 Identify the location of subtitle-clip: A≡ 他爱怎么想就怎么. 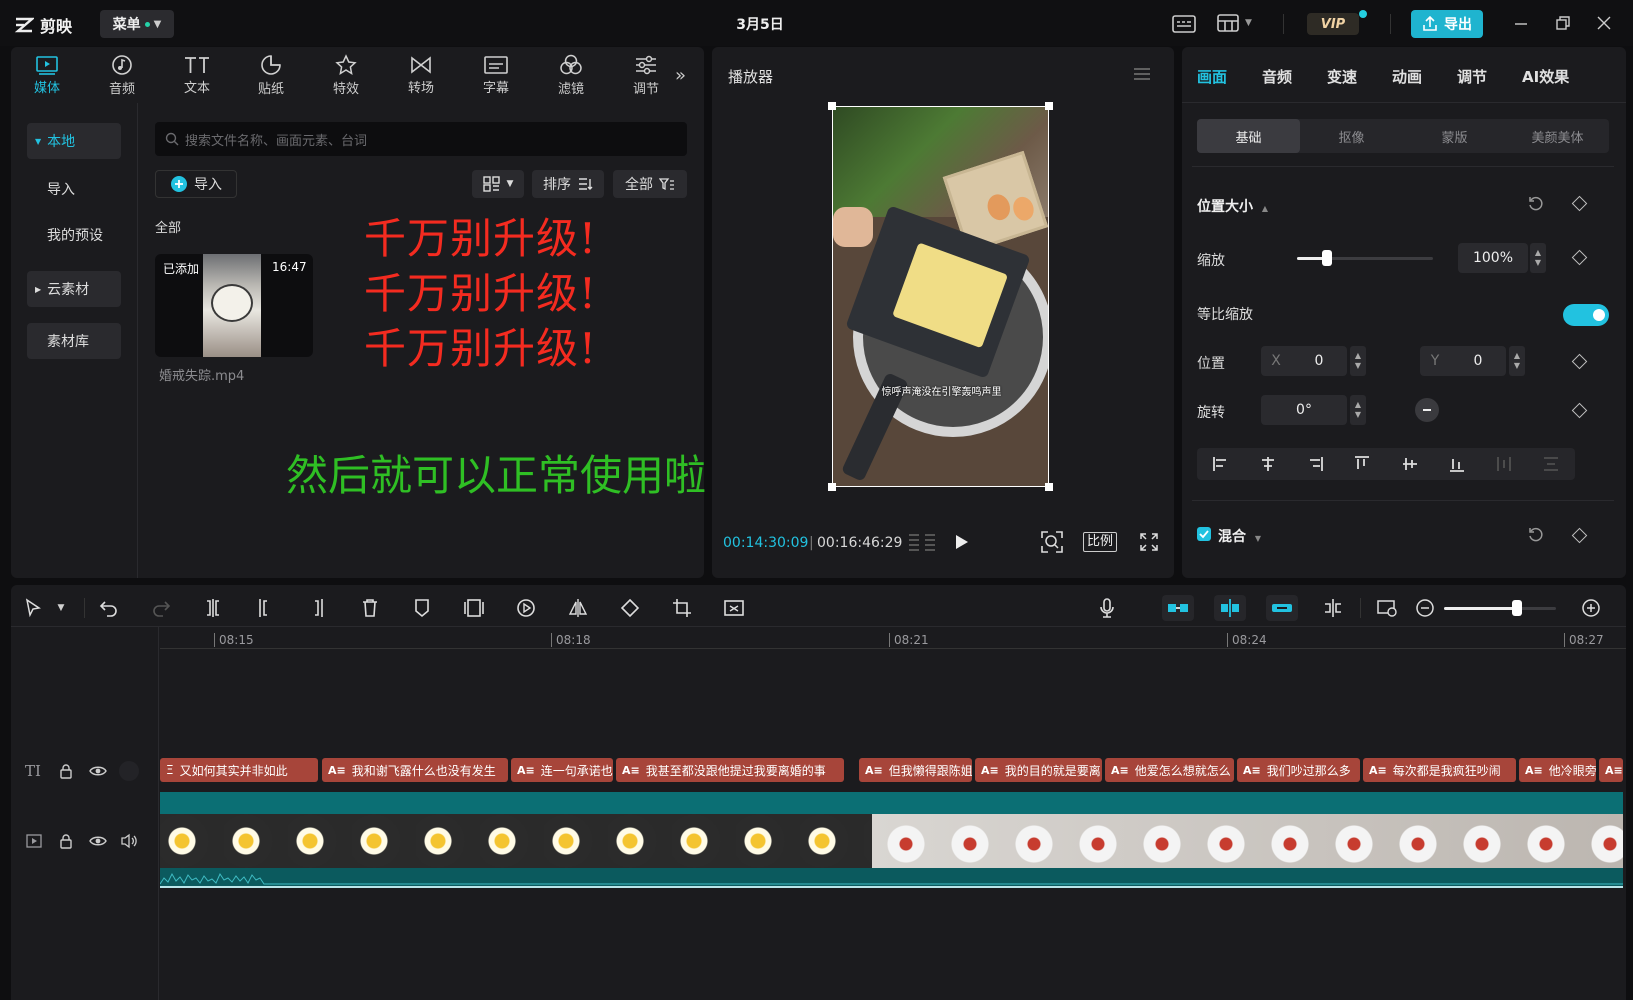
(1169, 770).